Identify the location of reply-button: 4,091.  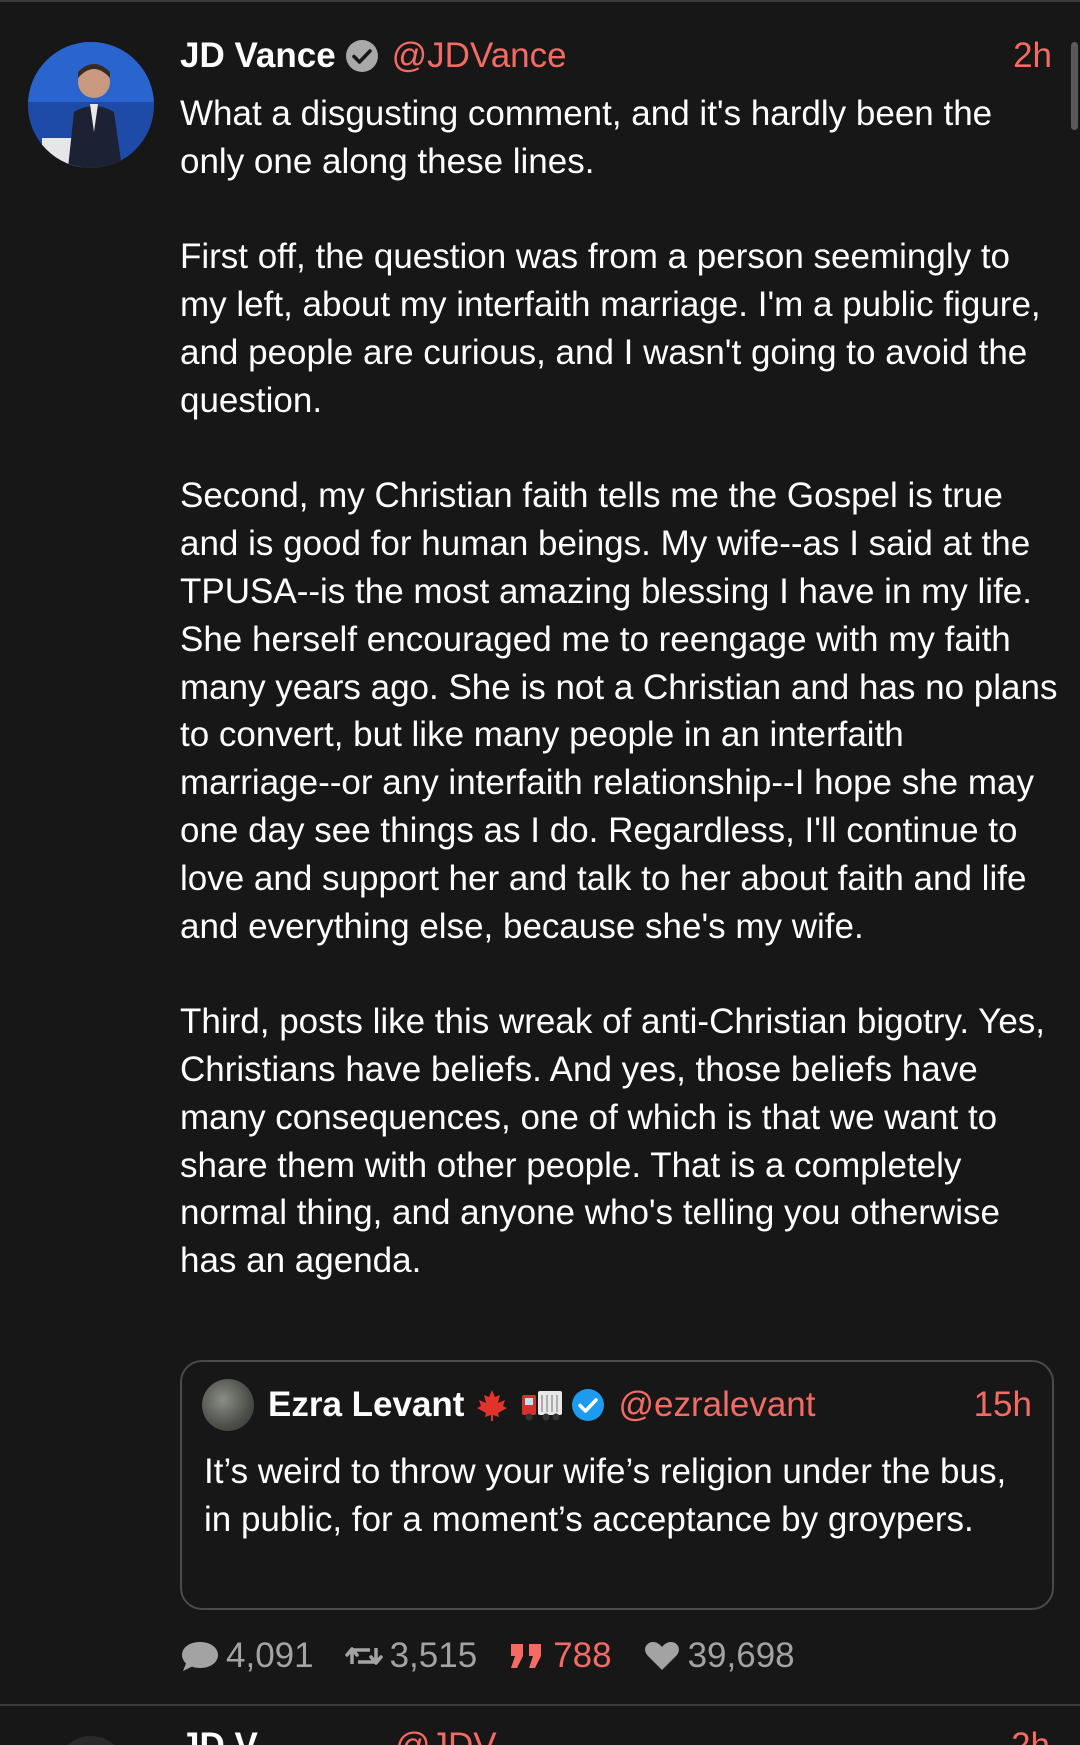
(247, 1656).